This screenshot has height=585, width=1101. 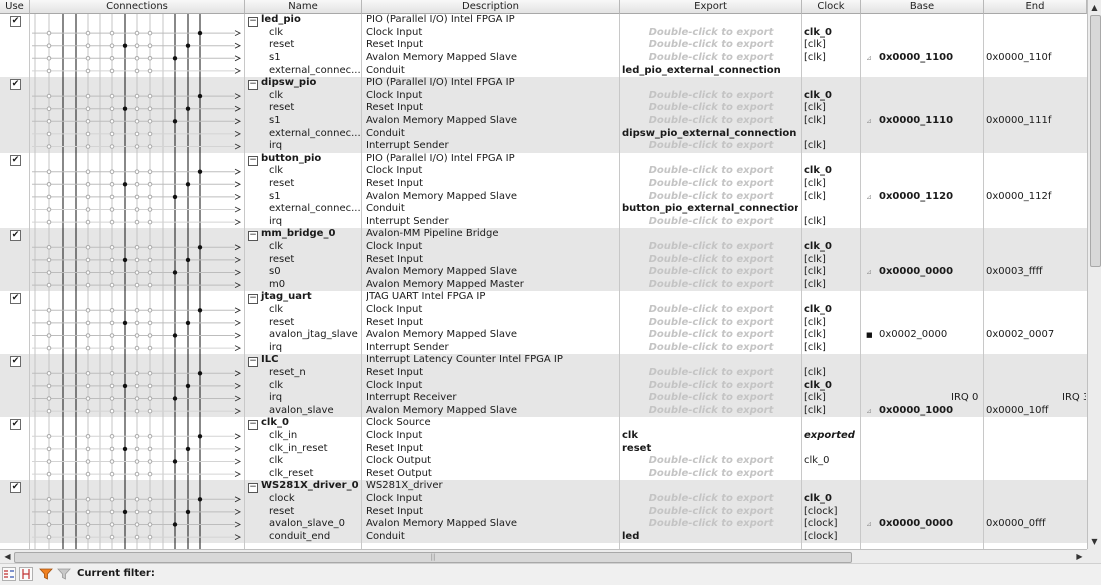 I want to click on scroll-up-icon: ▲, so click(x=1094, y=7).